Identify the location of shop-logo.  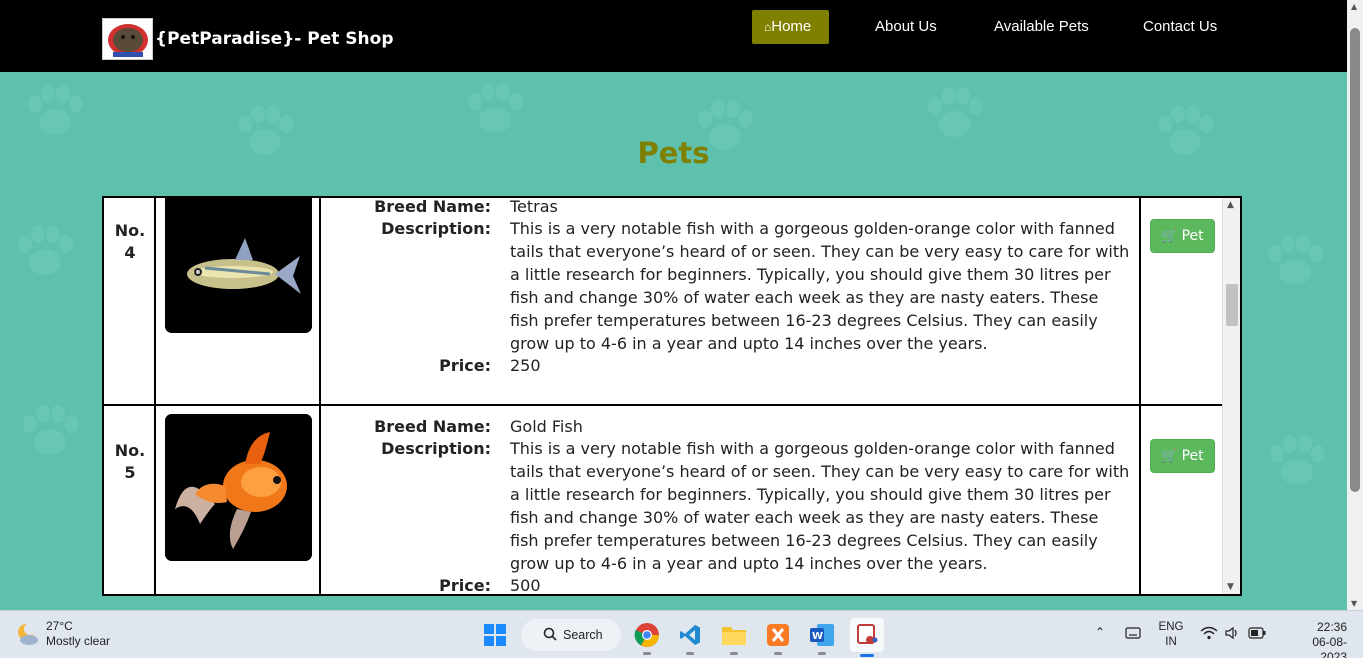
(127, 39).